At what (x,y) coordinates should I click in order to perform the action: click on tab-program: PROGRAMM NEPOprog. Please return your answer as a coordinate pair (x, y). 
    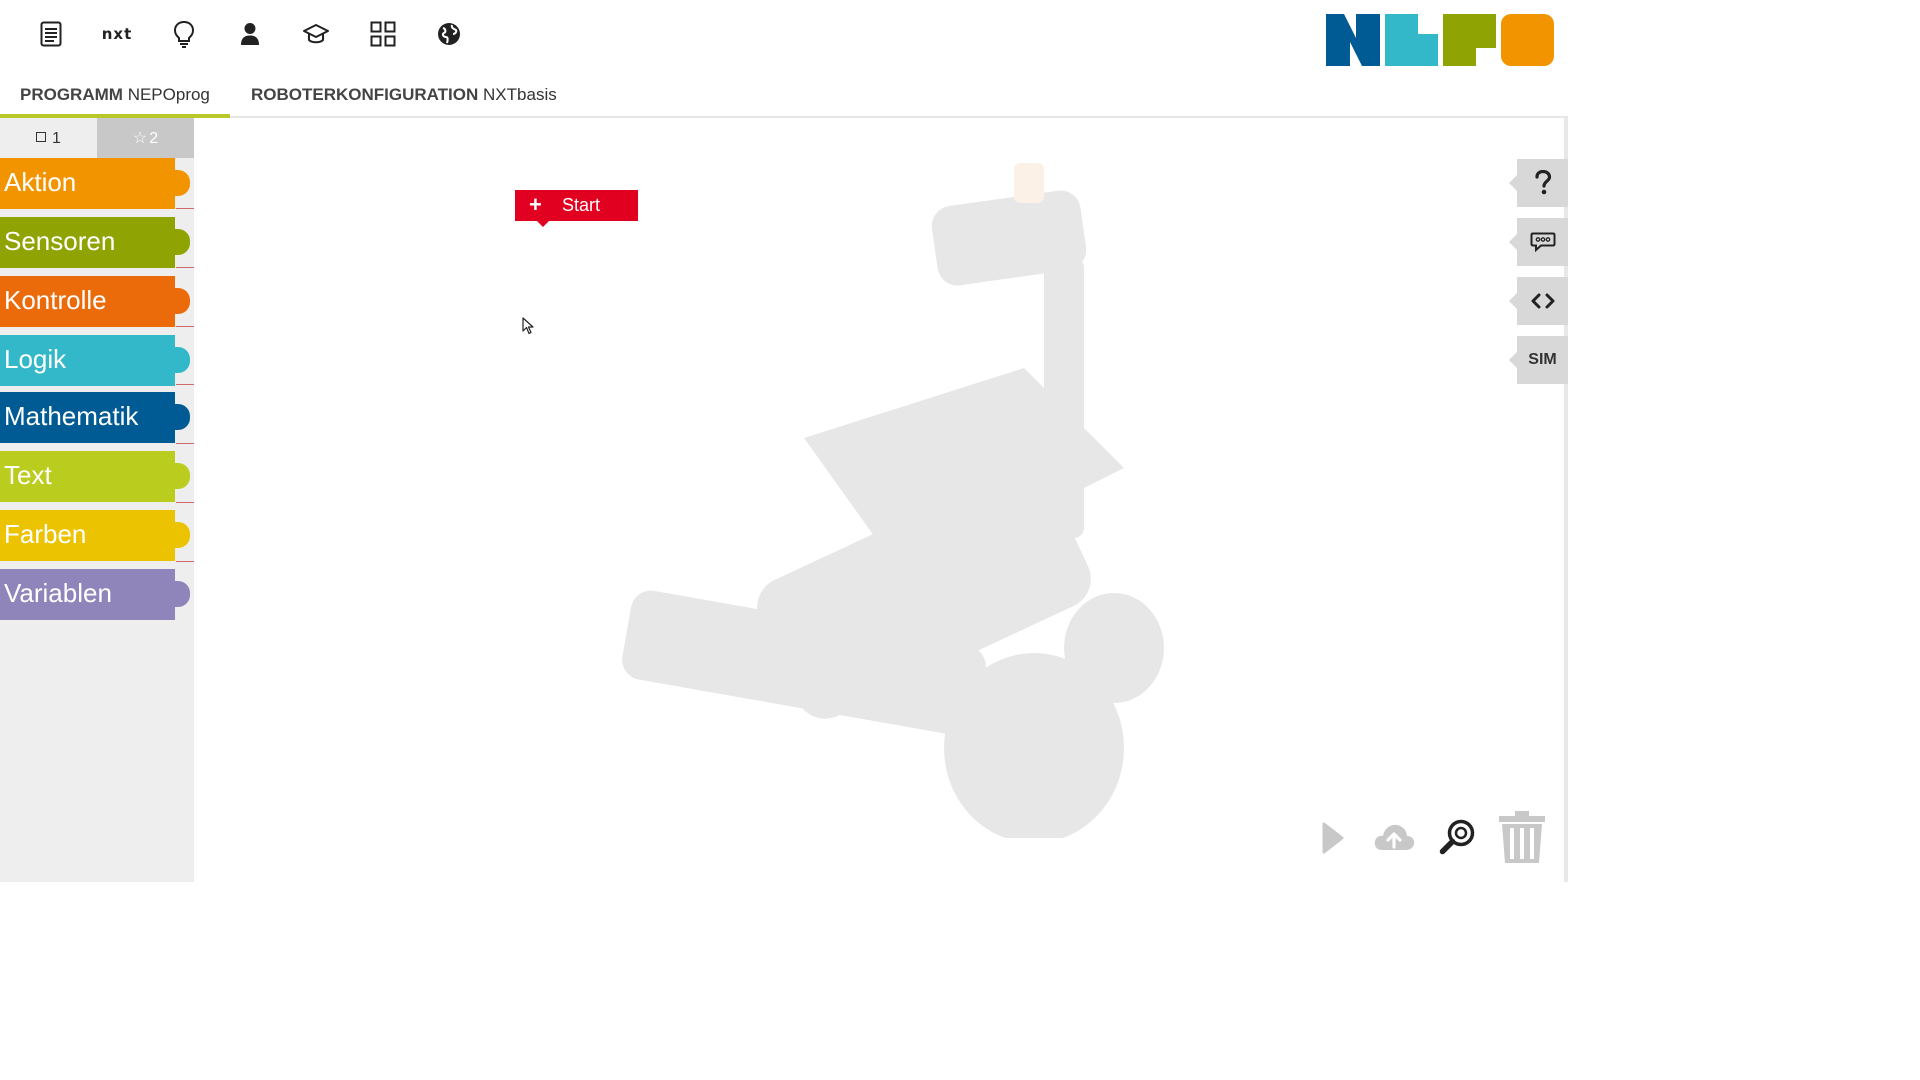
    Looking at the image, I should click on (115, 98).